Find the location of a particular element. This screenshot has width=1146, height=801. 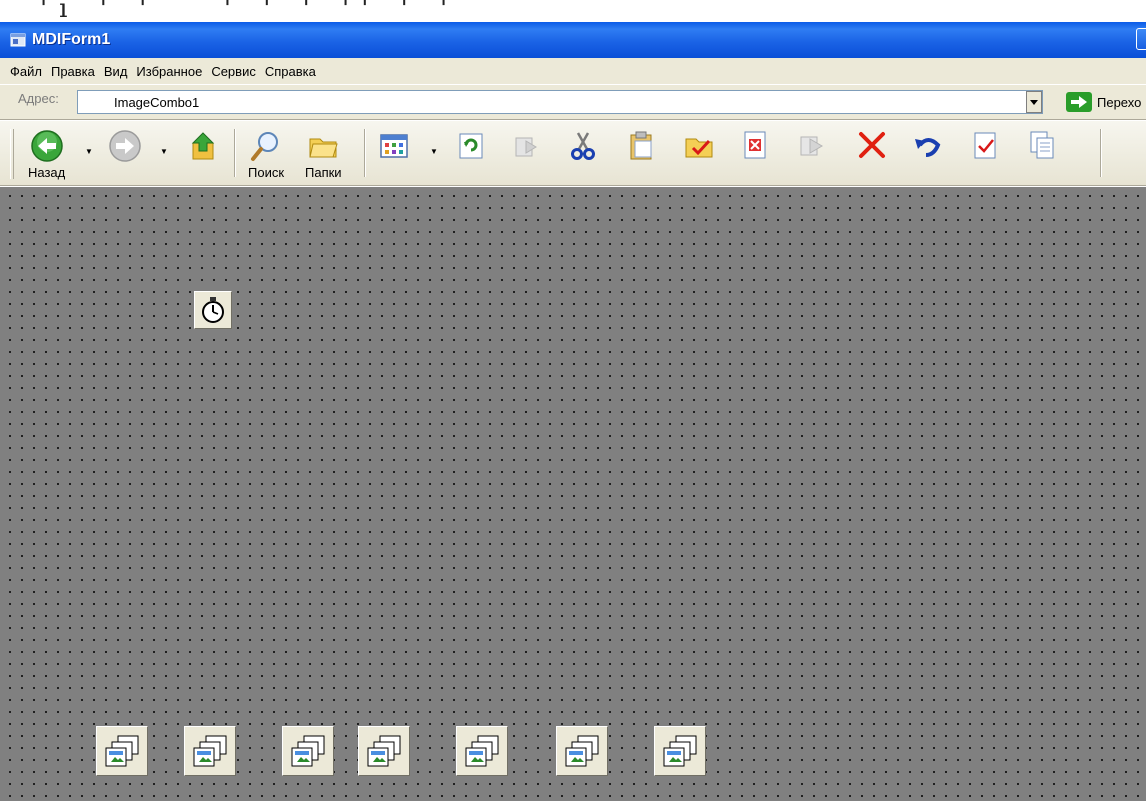

cropped-text-strip: 'ı ' ' ˙ ' ' ' '' ' ' is located at coordinates (573, 10).